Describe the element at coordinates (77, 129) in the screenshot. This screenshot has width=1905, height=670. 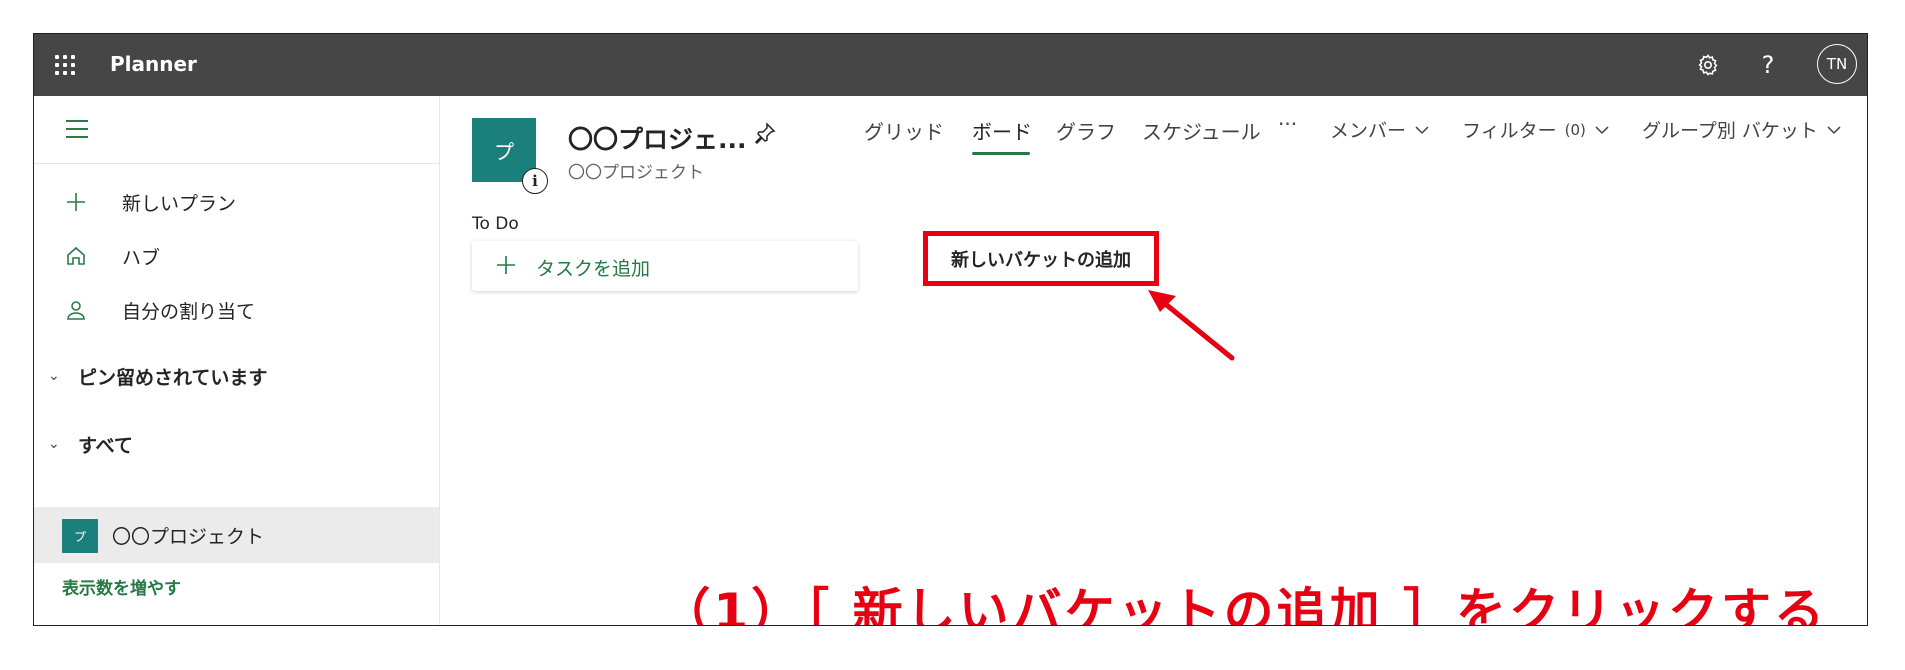
I see `hamburger-menu-icon` at that location.